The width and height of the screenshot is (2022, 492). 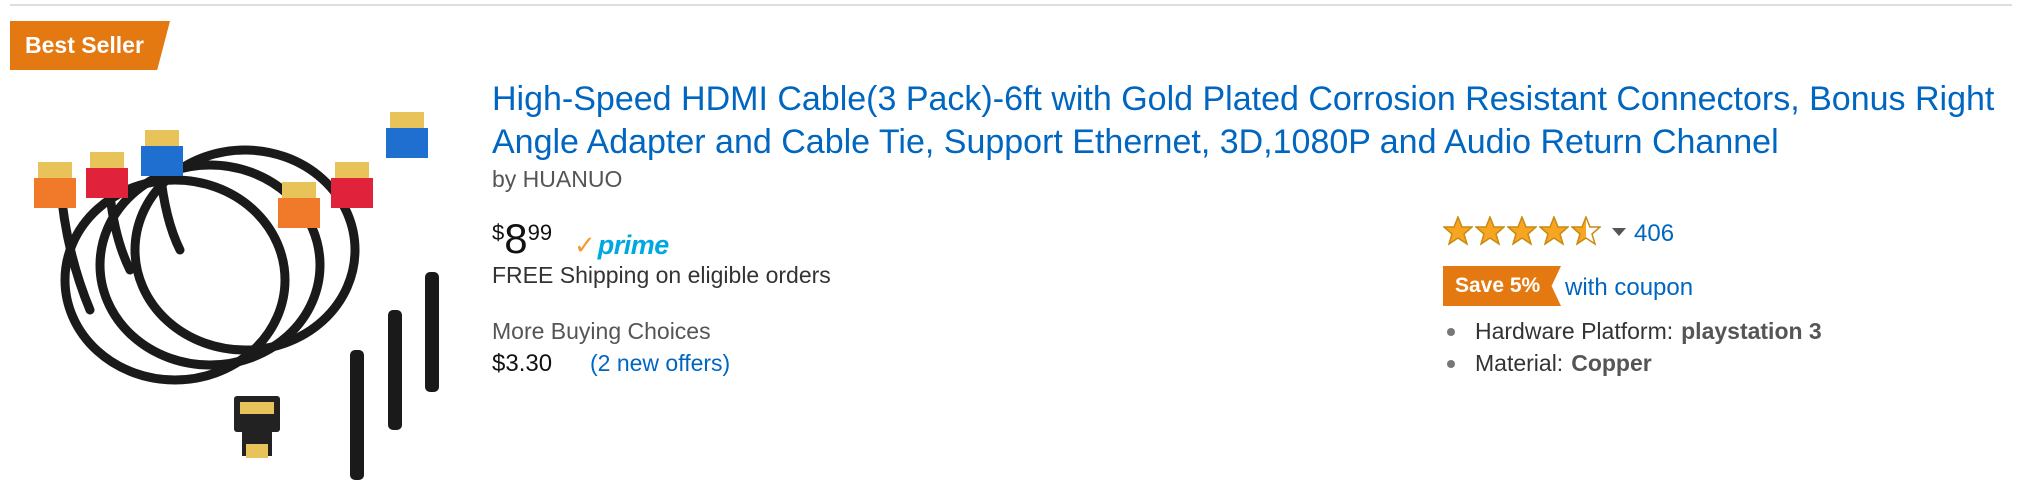 What do you see at coordinates (516, 238) in the screenshot?
I see `price-whole: 8` at bounding box center [516, 238].